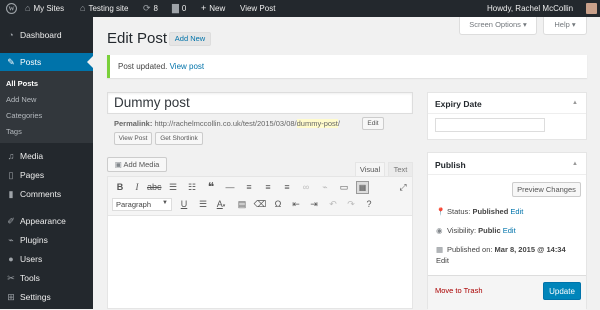 This screenshot has height=310, width=600. What do you see at coordinates (369, 204) in the screenshot?
I see `help-icon: ?` at bounding box center [369, 204].